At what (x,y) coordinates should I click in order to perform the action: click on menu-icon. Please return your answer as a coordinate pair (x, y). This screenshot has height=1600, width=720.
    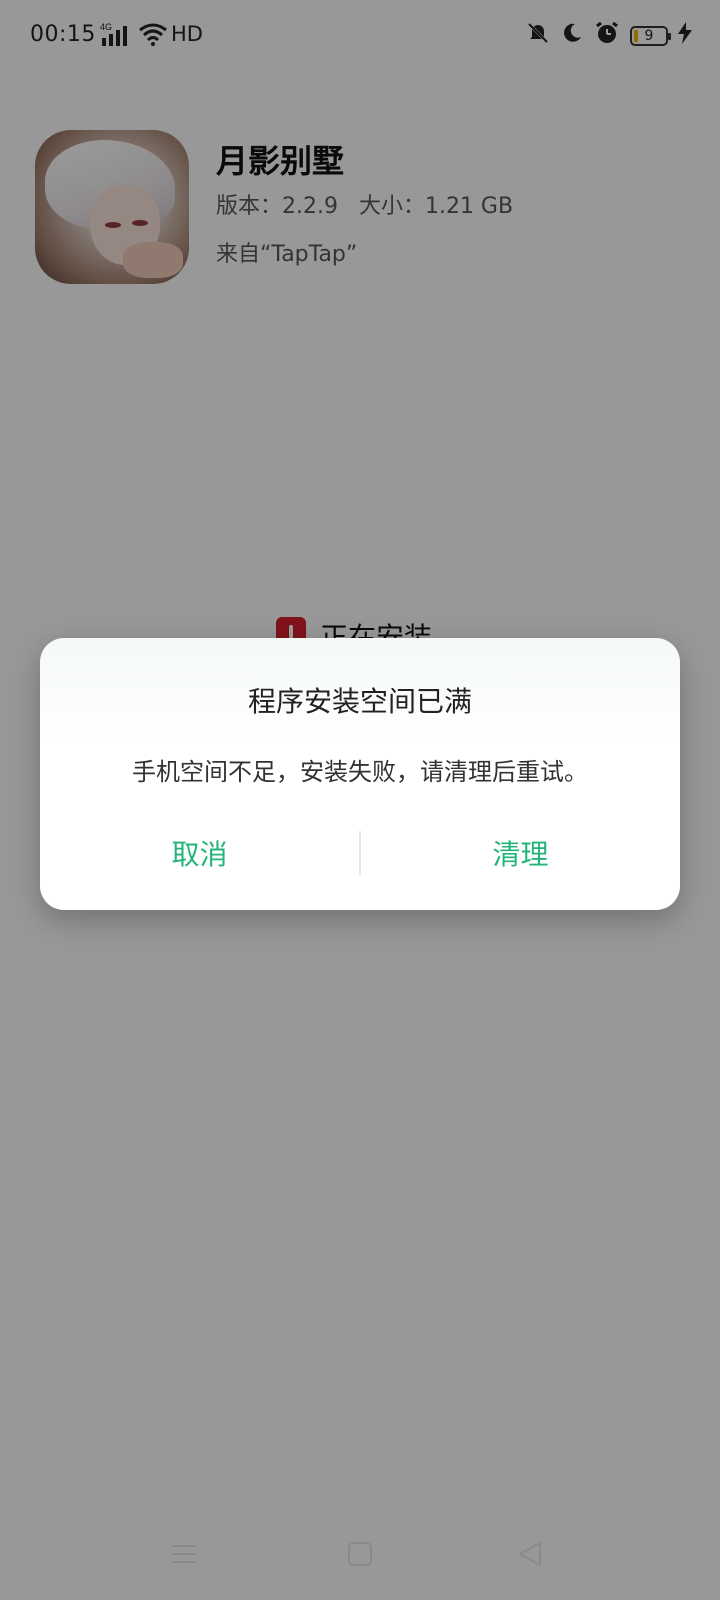
    Looking at the image, I should click on (185, 1554).